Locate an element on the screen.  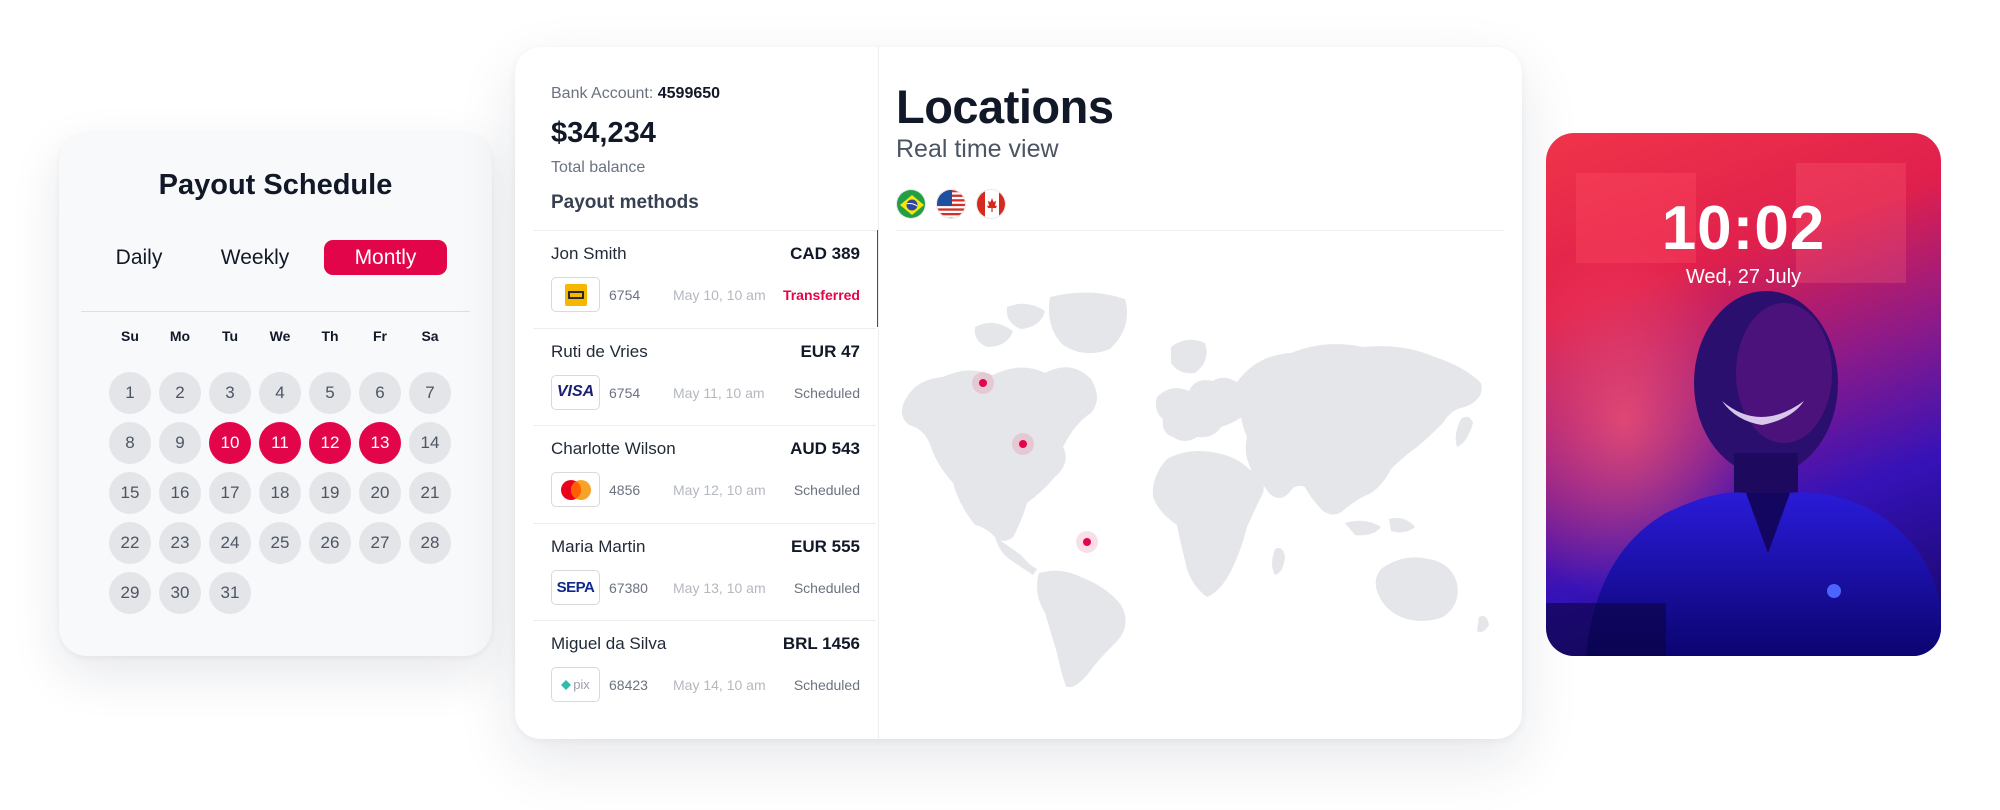
pix-icon: pix is located at coordinates (575, 684).